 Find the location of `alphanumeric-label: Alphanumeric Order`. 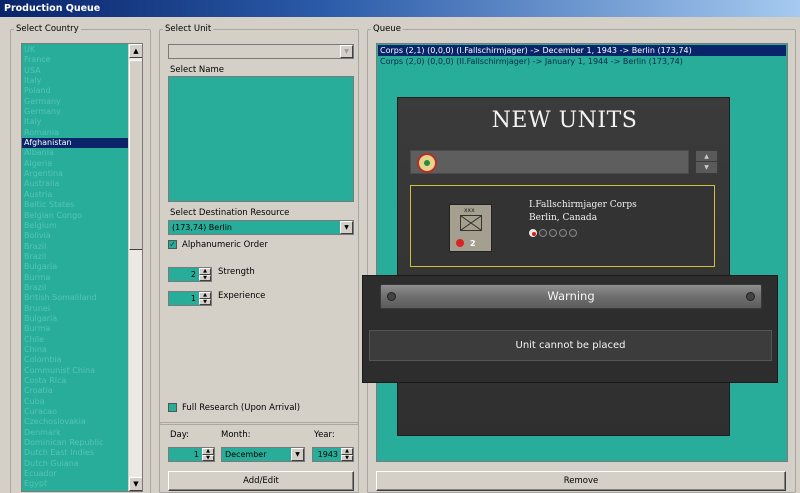

alphanumeric-label: Alphanumeric Order is located at coordinates (225, 245).